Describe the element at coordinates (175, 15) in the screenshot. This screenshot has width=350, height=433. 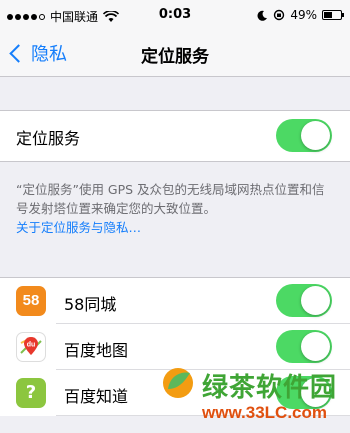
I see `status-bar: 中国联通 0:03 49%` at that location.